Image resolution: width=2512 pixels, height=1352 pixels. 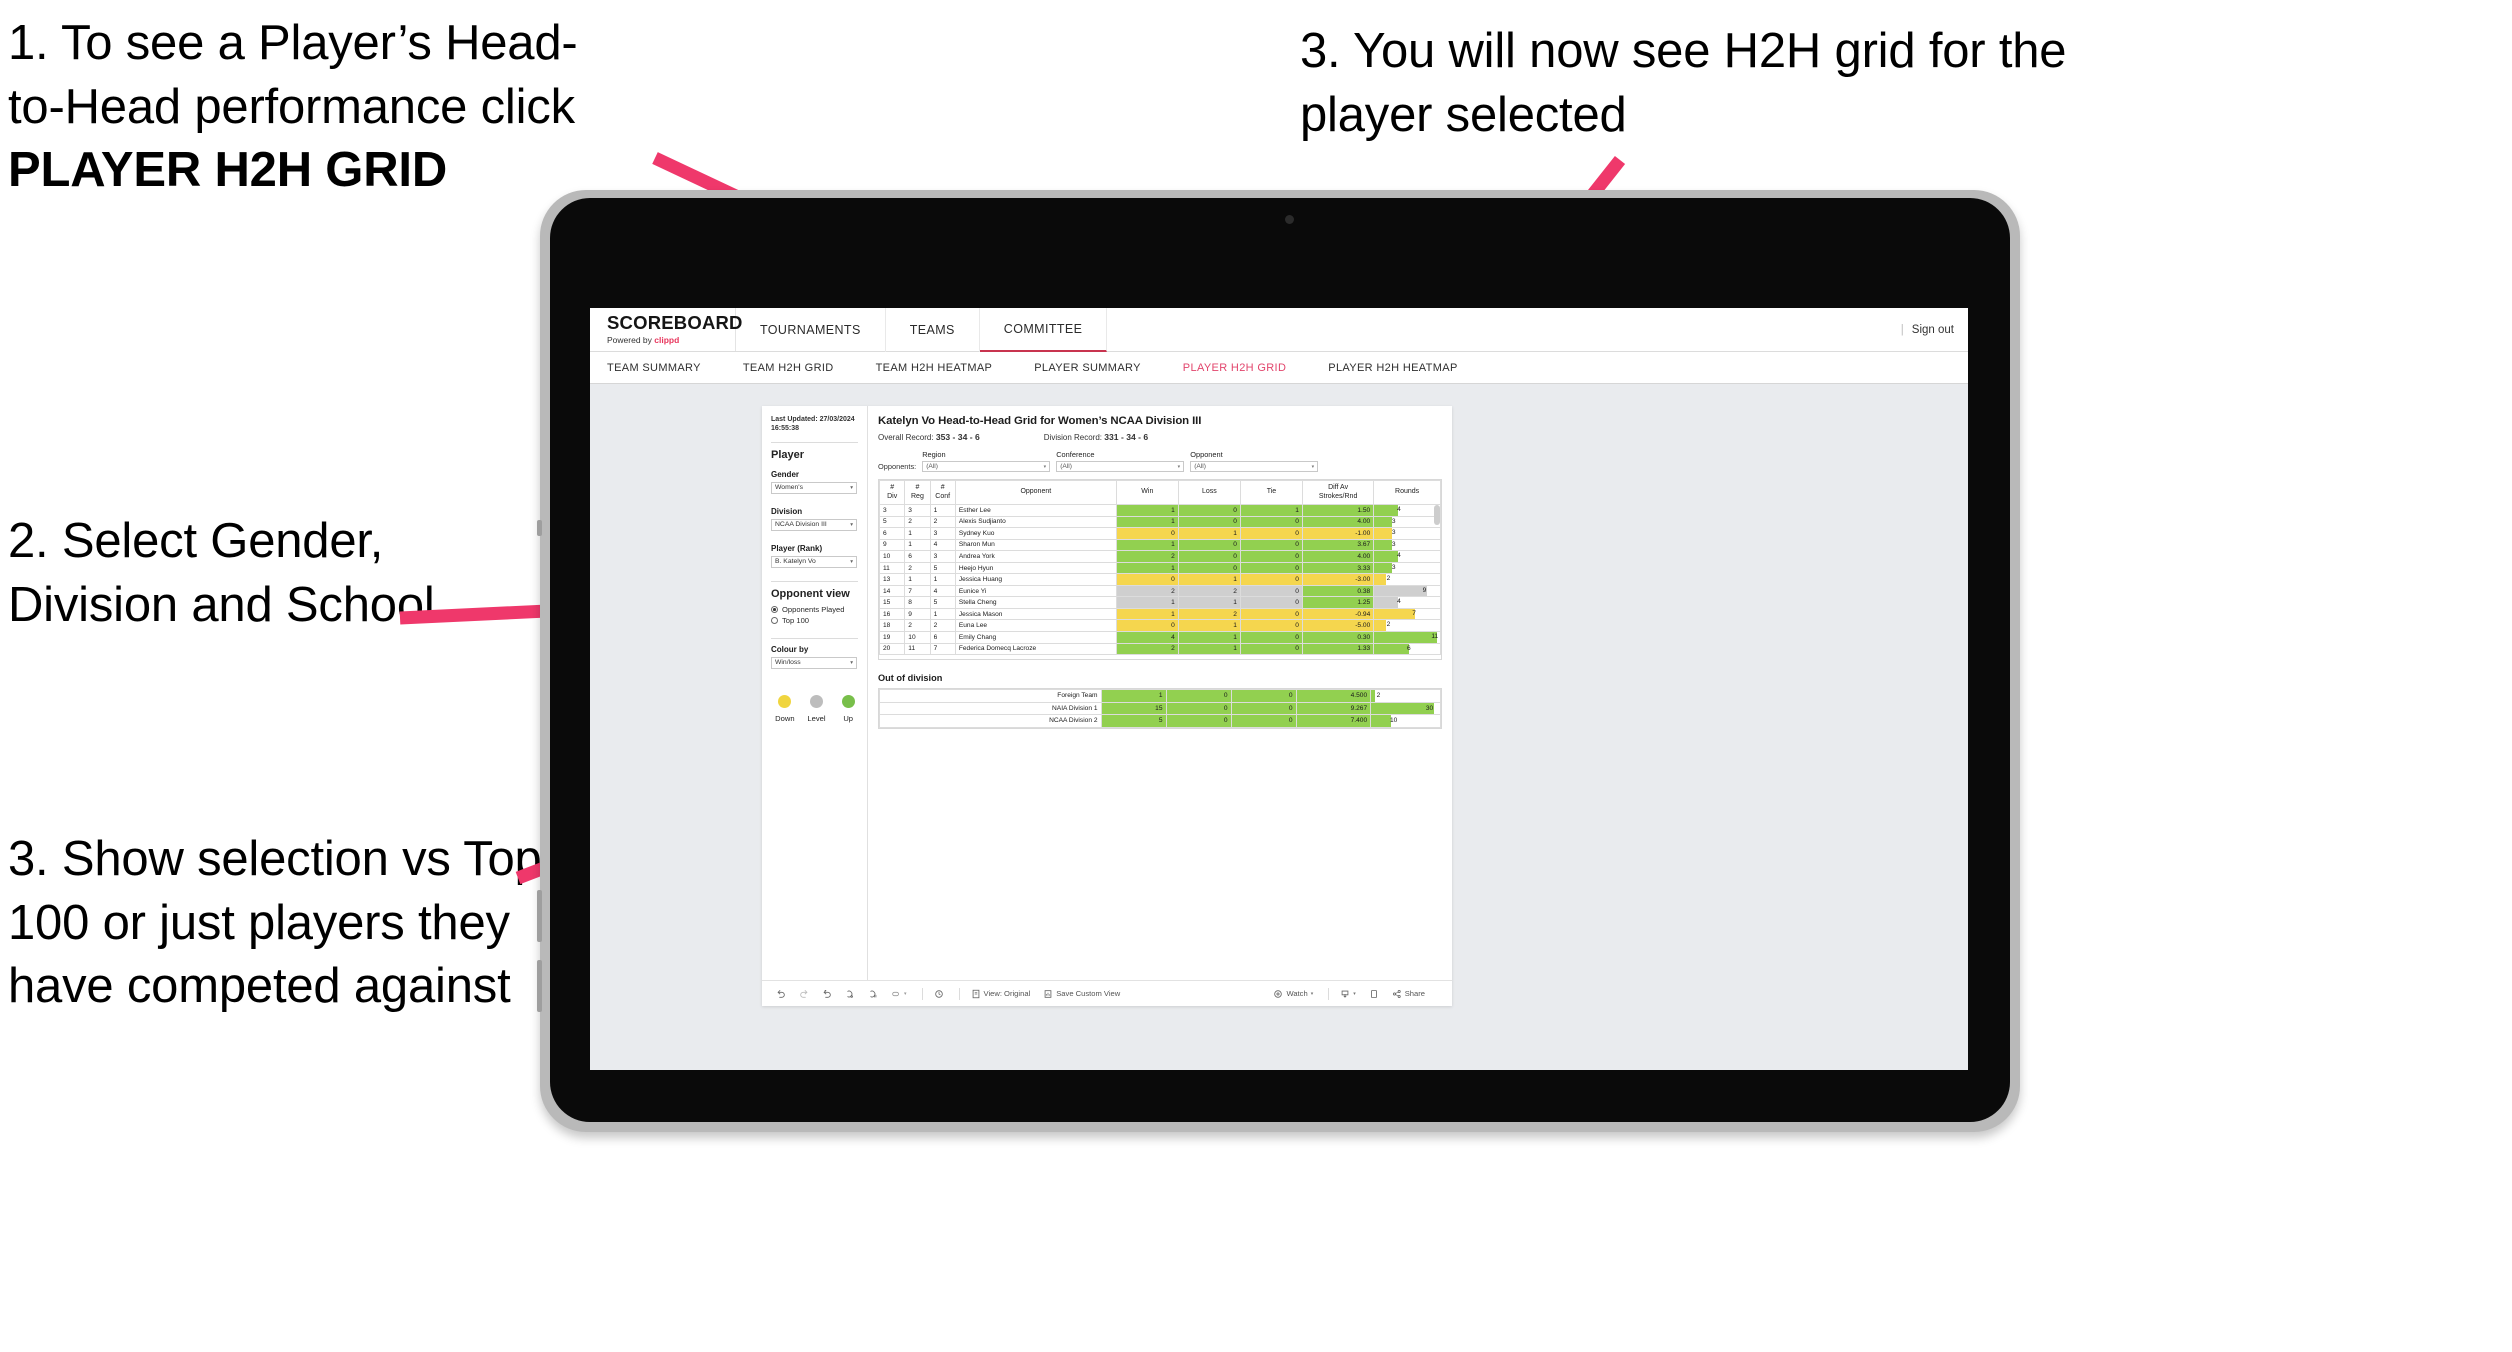 What do you see at coordinates (945, 368) in the screenshot?
I see `tab-team-h2h-heatmap: TEAM H2H HEATMAP` at bounding box center [945, 368].